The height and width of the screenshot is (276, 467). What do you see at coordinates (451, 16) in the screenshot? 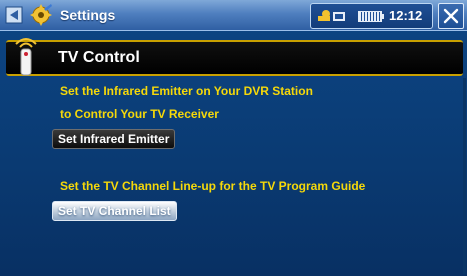
I see `close-icon` at bounding box center [451, 16].